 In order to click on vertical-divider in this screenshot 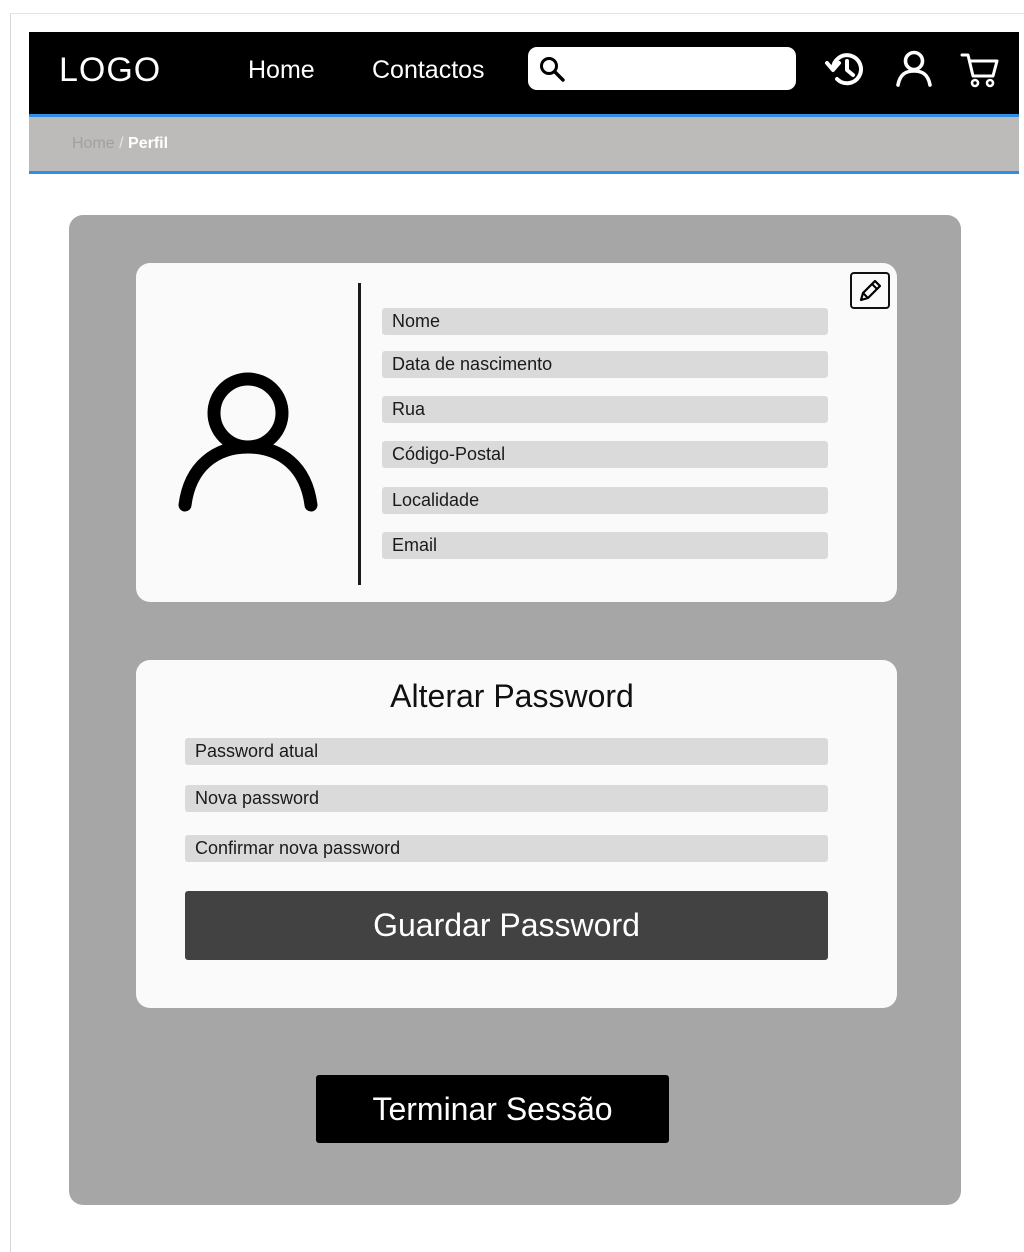, I will do `click(359, 434)`.